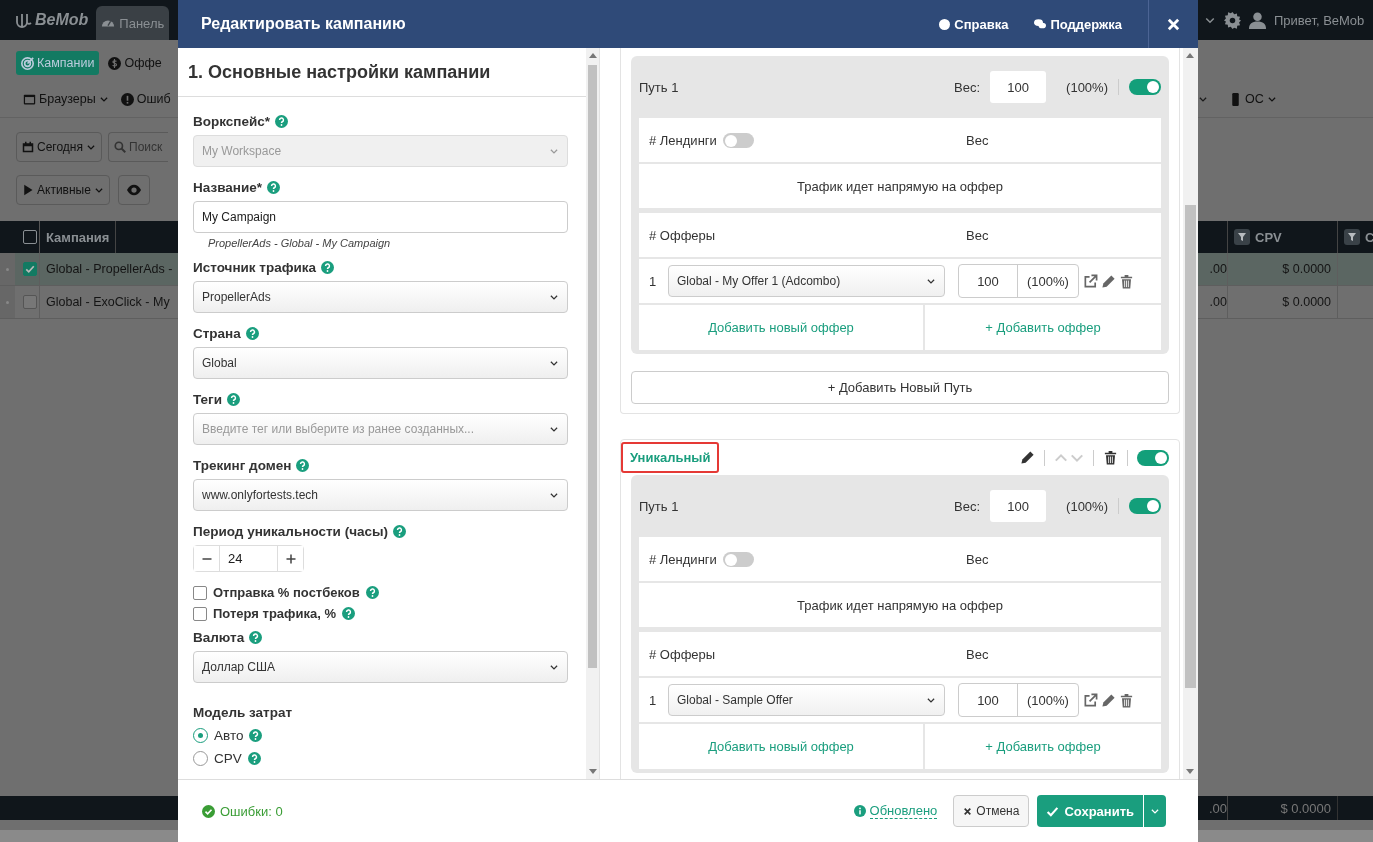  Describe the element at coordinates (135, 63) in the screenshot. I see `nav-tab: Оффе` at that location.